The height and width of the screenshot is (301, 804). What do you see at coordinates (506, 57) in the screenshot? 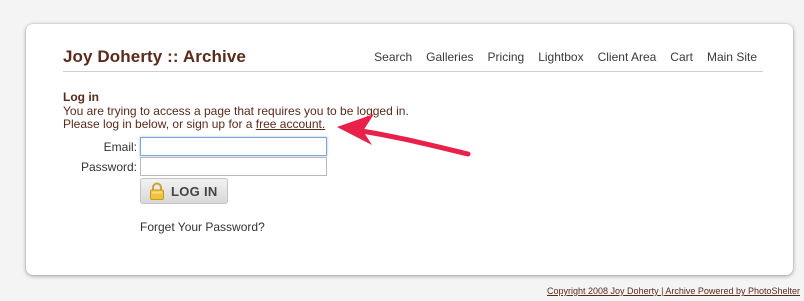
I see `nav-pricing: Pricing` at bounding box center [506, 57].